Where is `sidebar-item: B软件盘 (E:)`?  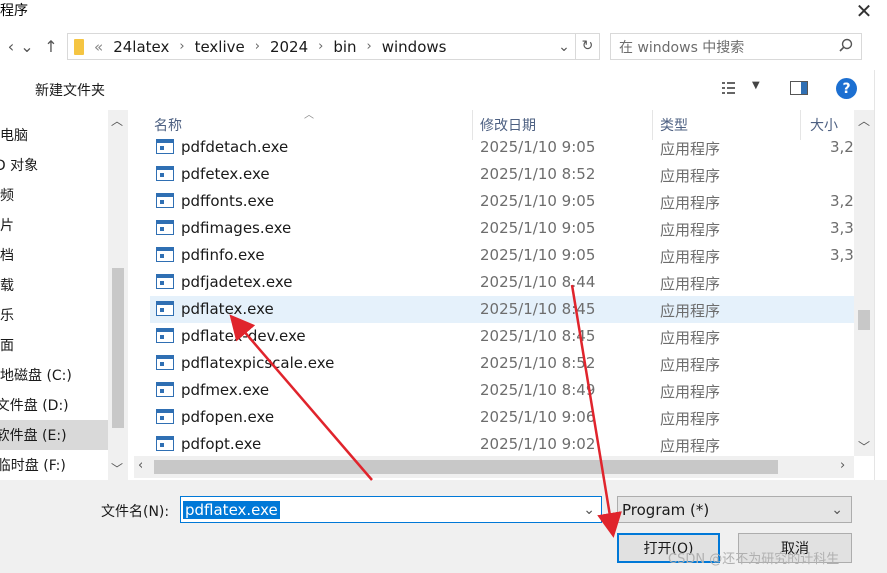 sidebar-item: B软件盘 (E:) is located at coordinates (54, 435).